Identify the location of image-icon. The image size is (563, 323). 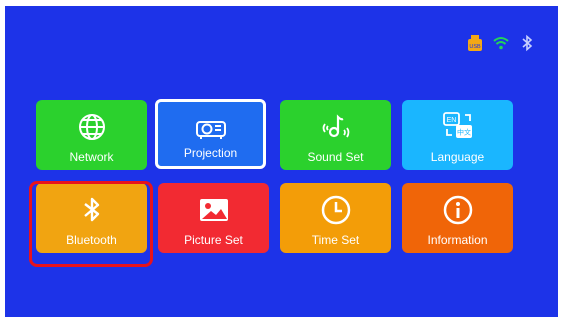
(213, 210).